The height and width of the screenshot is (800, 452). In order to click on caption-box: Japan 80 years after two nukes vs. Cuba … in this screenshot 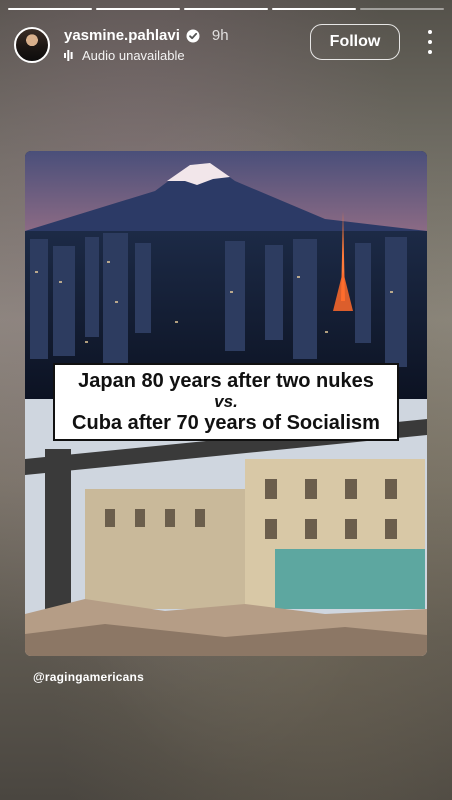, I will do `click(226, 402)`.